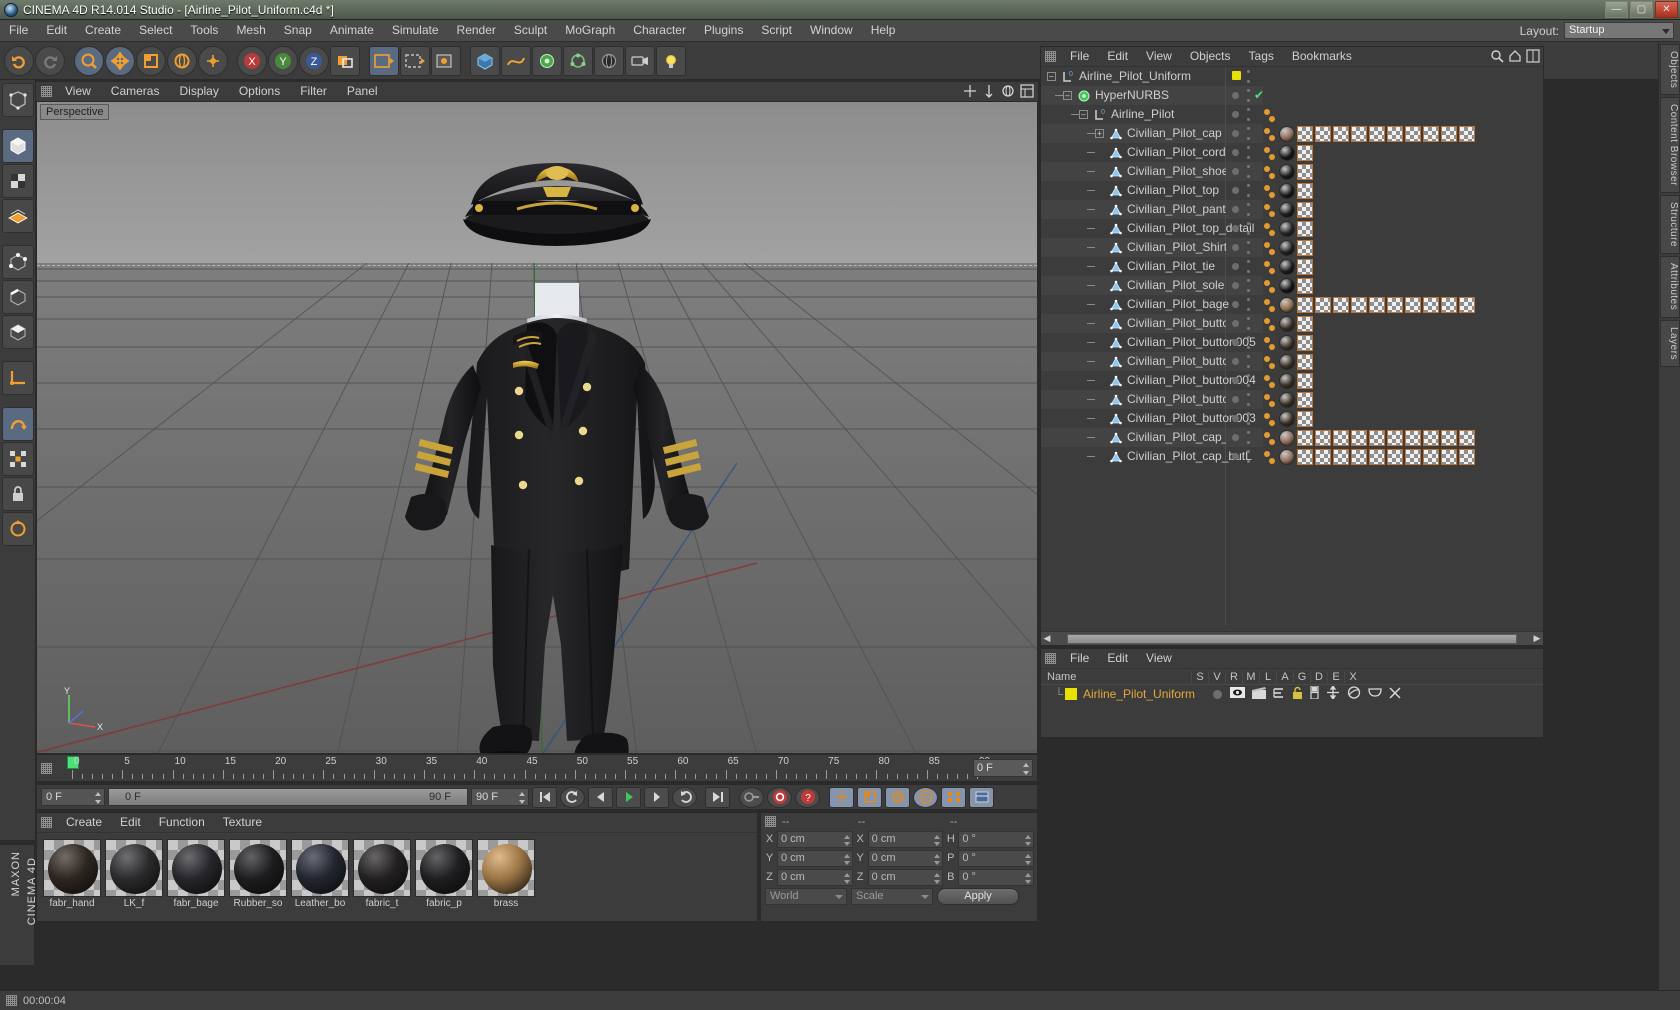 The height and width of the screenshot is (1010, 1680). What do you see at coordinates (155, 30) in the screenshot?
I see `menu-select: Select` at bounding box center [155, 30].